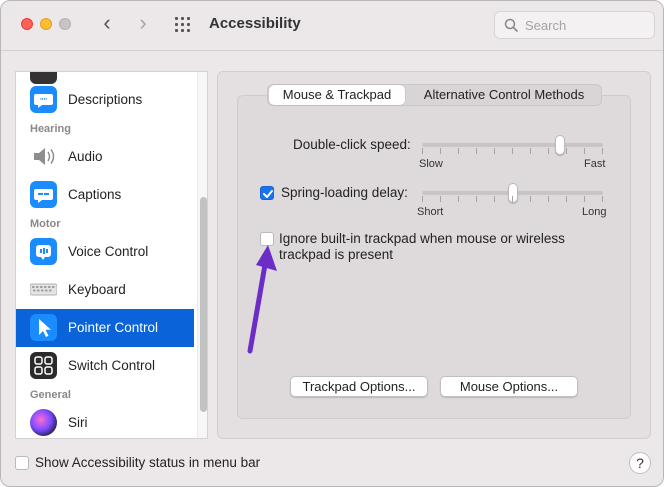 This screenshot has height=487, width=664. I want to click on sidebar-item-captions: Captions, so click(105, 195).